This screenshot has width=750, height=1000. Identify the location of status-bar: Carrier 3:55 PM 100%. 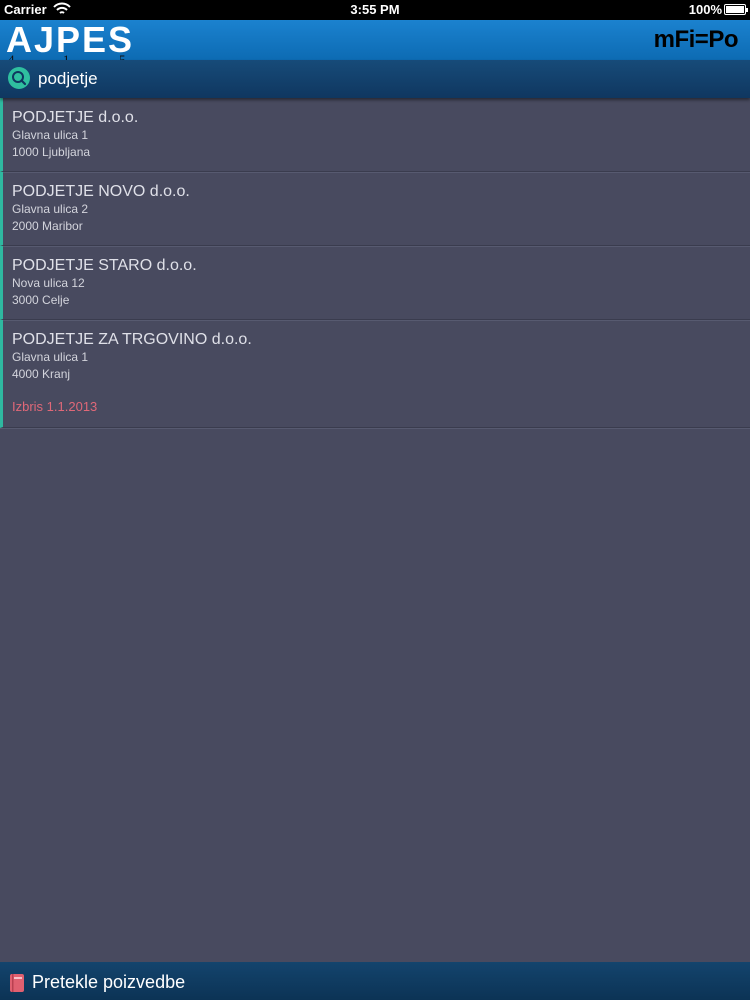
(375, 10).